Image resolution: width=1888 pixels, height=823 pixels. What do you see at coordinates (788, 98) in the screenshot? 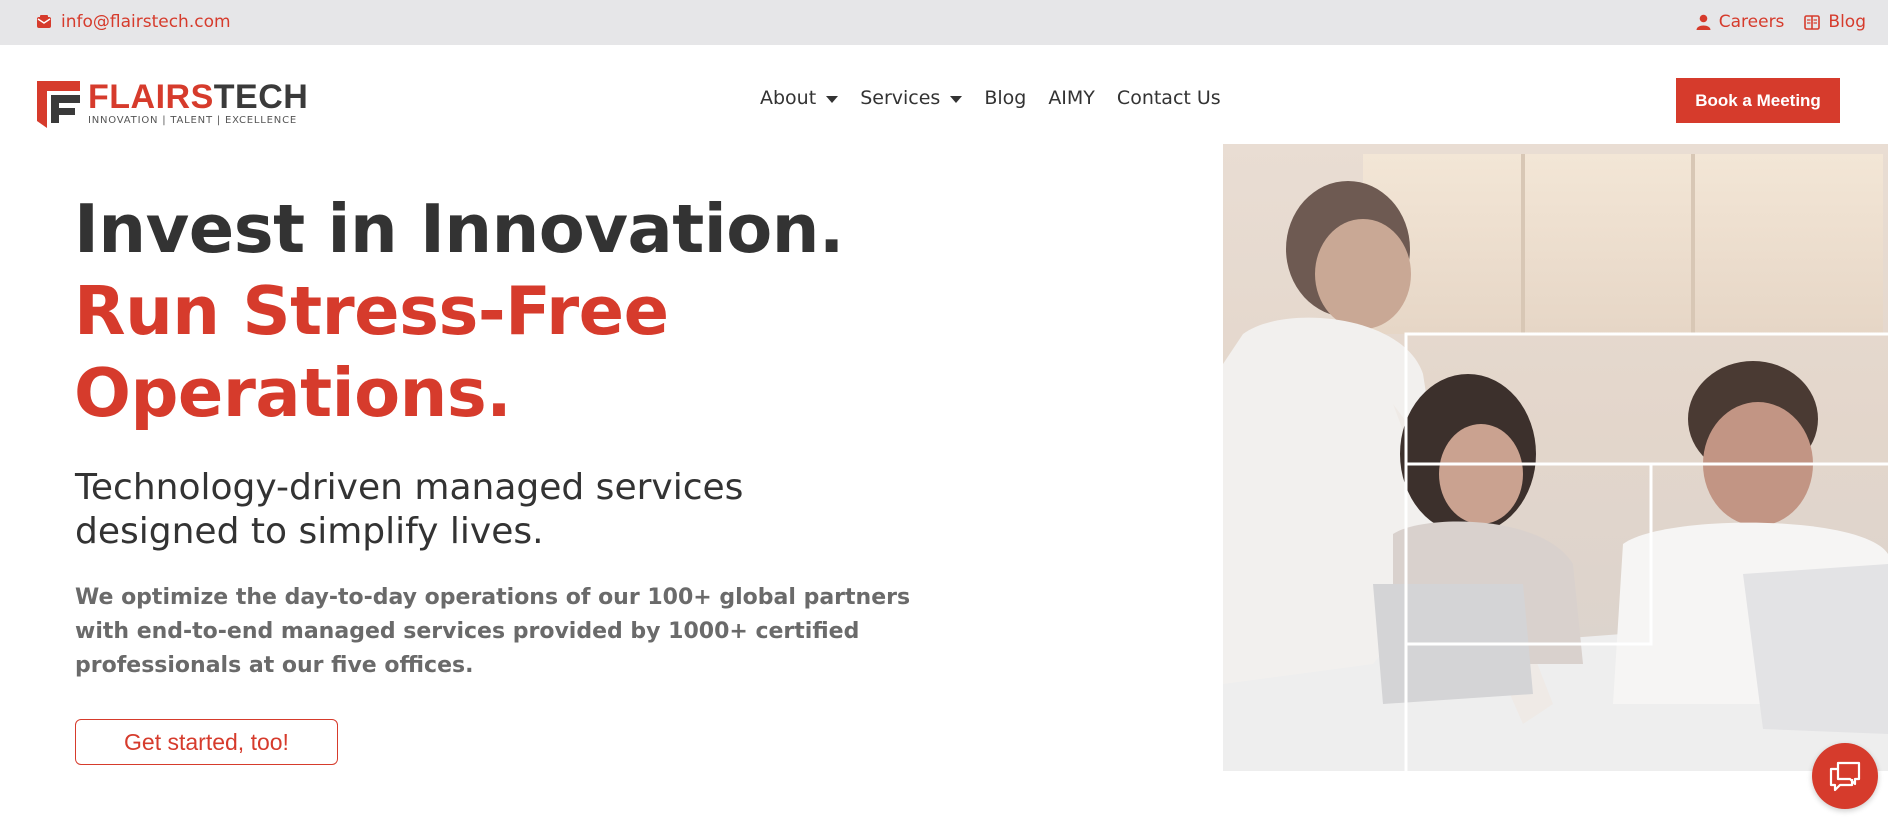
I see `nav-about-label: About` at bounding box center [788, 98].